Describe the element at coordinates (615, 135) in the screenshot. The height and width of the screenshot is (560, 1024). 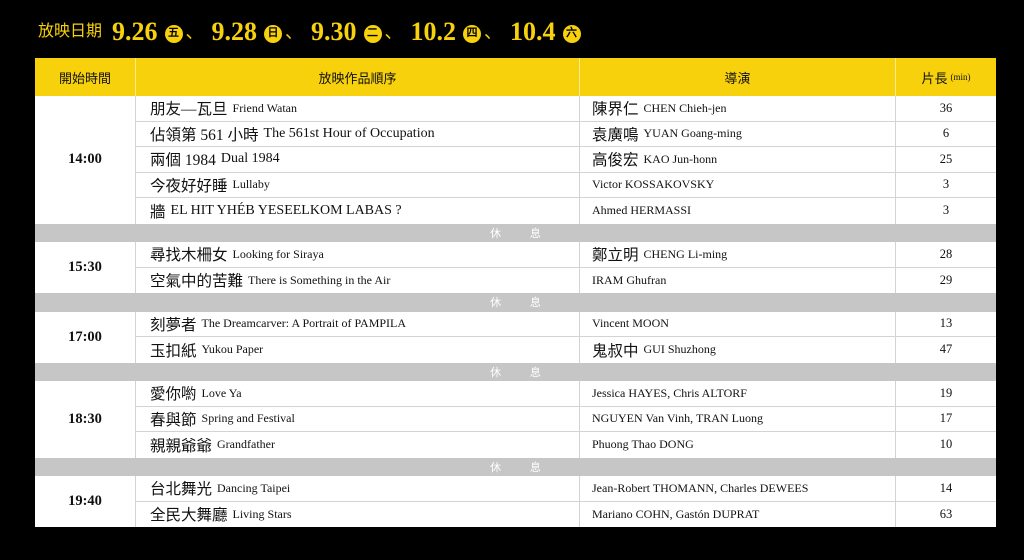
I see `director-name-zh: 袁廣鳴` at that location.